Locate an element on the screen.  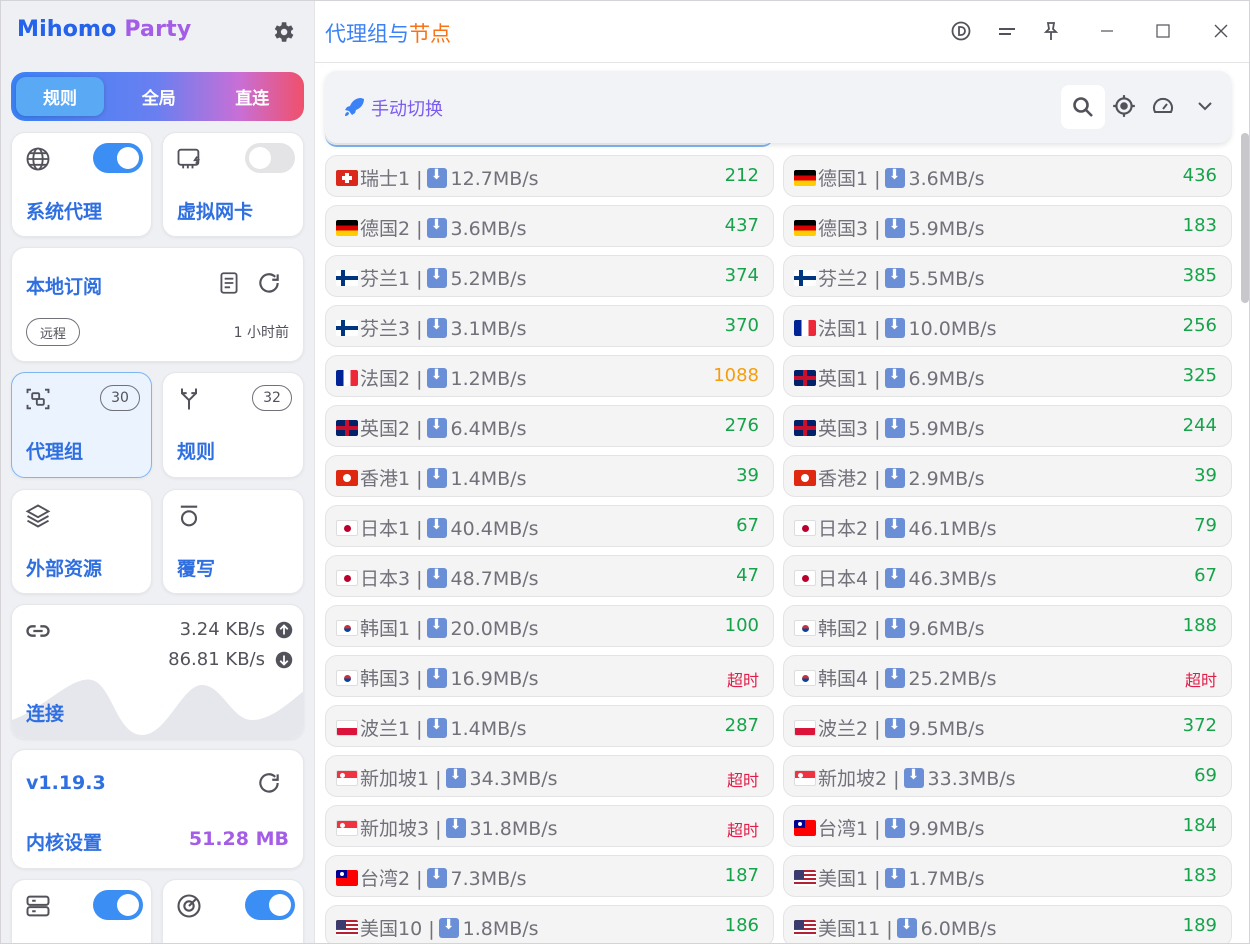
proxy-node-card: 新加坡1 | 34.3MB/s 超时 is located at coordinates (549, 776).